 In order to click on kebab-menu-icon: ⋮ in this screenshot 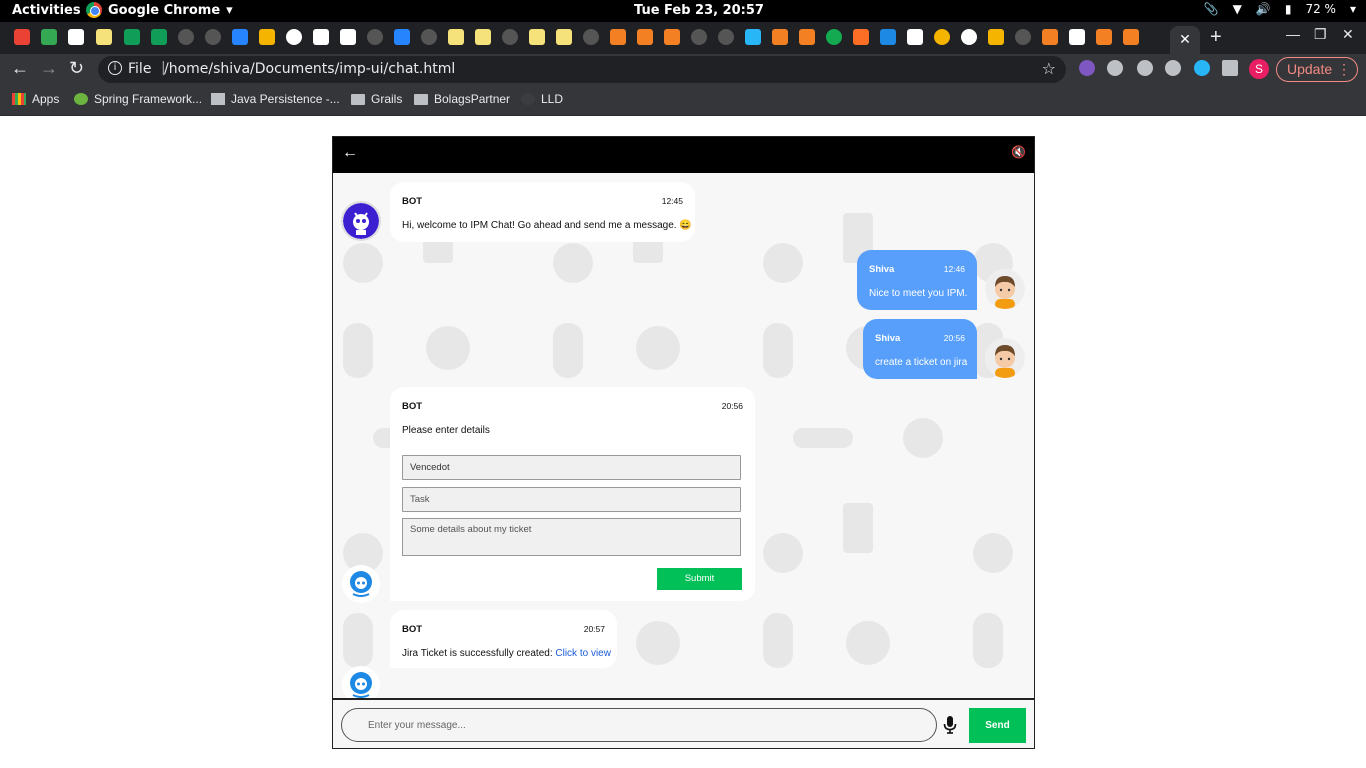, I will do `click(1344, 69)`.